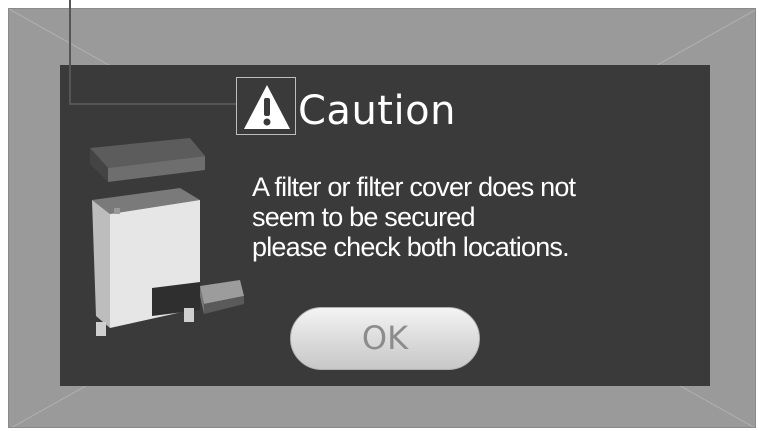 This screenshot has height=431, width=759. Describe the element at coordinates (267, 107) in the screenshot. I see `warning-icon` at that location.